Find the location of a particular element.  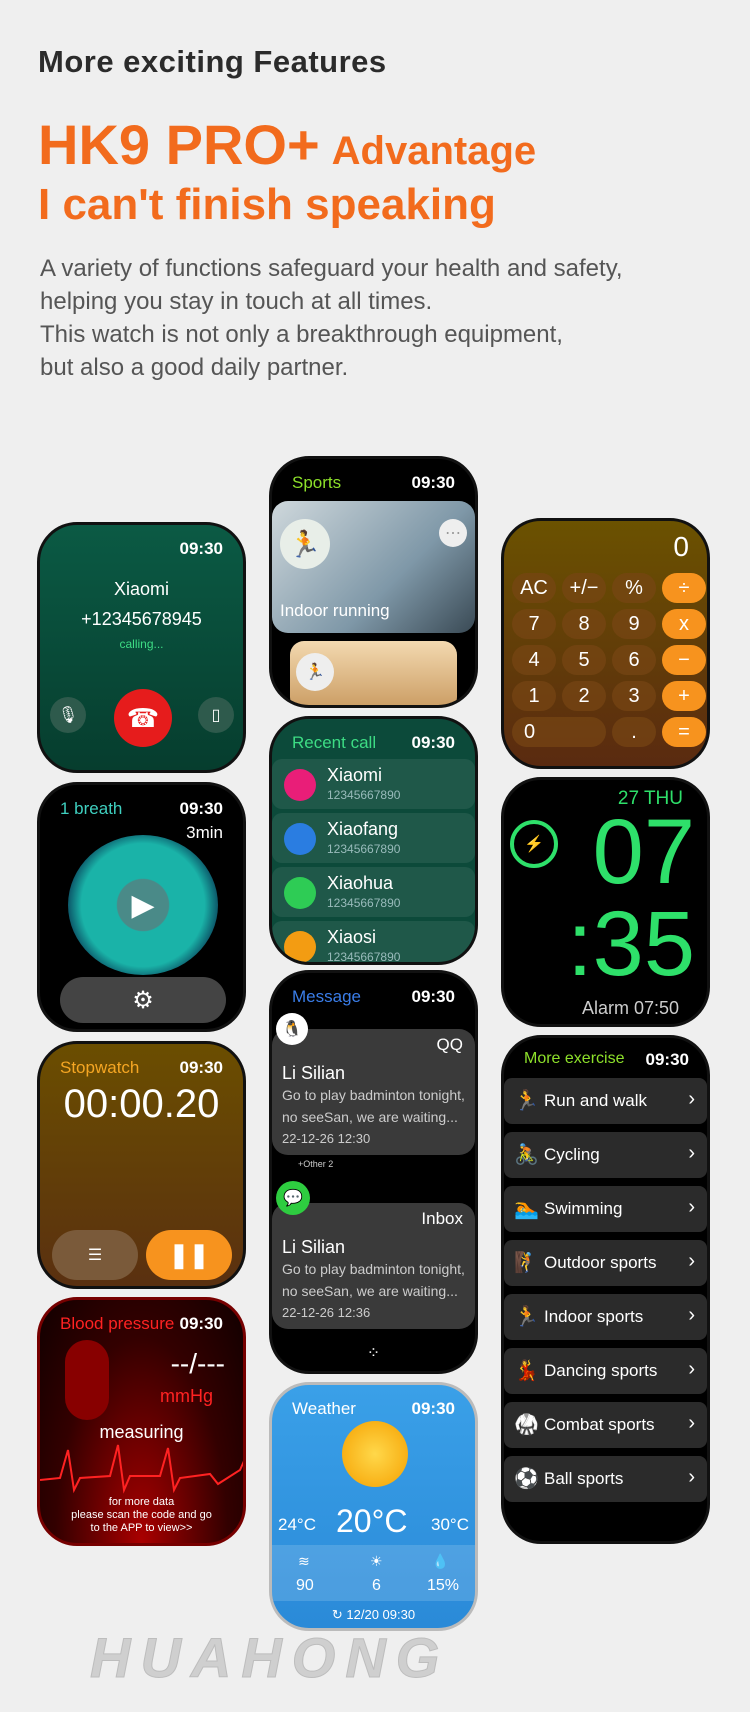

wind-icon: ≋ is located at coordinates (304, 1561).